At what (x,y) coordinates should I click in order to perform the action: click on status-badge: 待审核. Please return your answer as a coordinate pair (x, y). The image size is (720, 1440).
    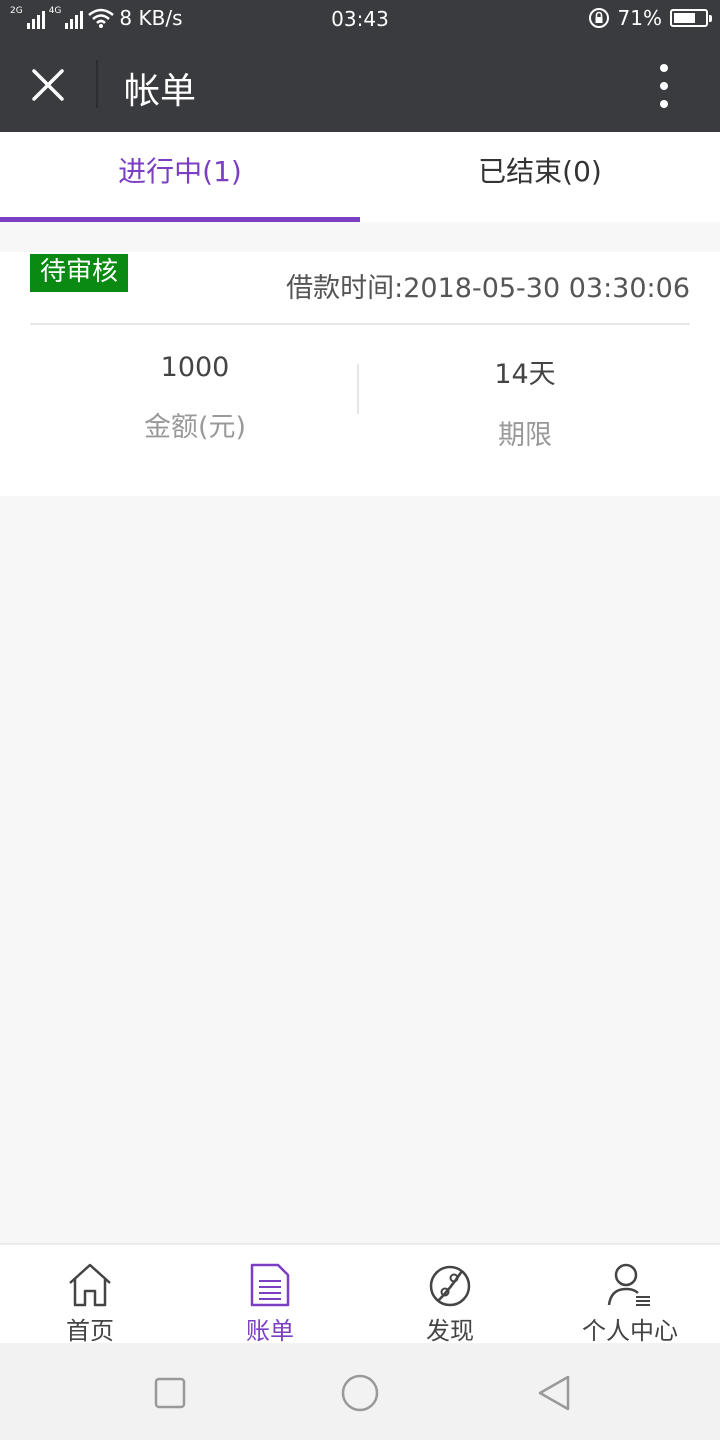
    Looking at the image, I should click on (79, 273).